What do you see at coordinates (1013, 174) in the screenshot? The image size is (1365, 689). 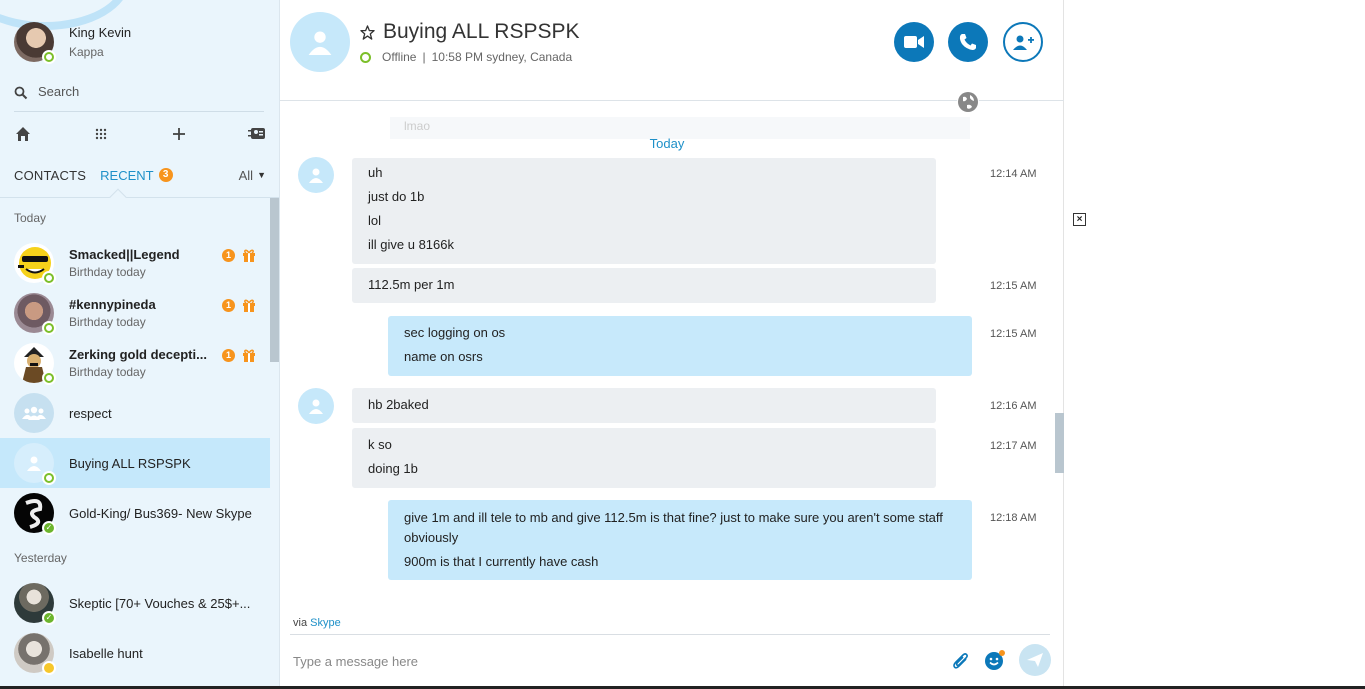 I see `message-timestamp: 12:14 AM` at bounding box center [1013, 174].